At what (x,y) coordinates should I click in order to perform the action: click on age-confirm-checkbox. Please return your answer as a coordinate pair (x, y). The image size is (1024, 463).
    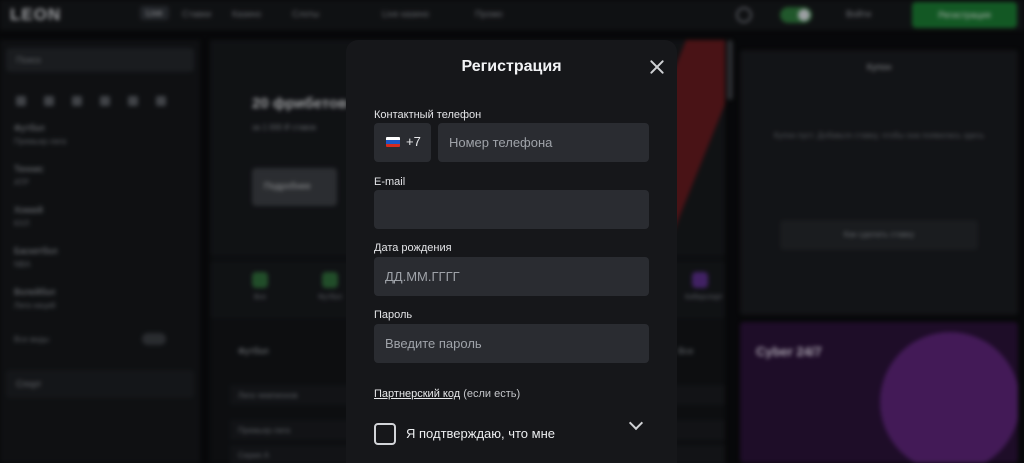
    Looking at the image, I should click on (385, 434).